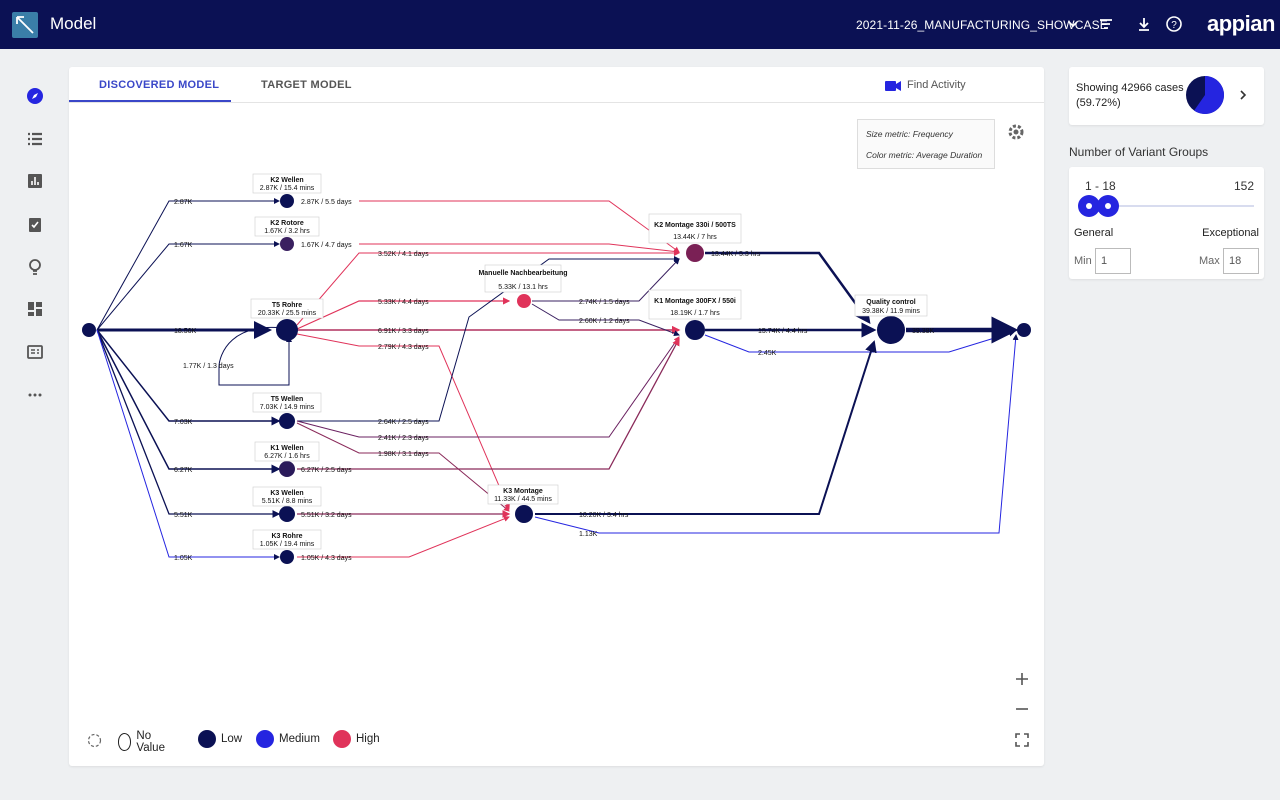 The height and width of the screenshot is (800, 1280). I want to click on chevron-right-icon, so click(1243, 95).